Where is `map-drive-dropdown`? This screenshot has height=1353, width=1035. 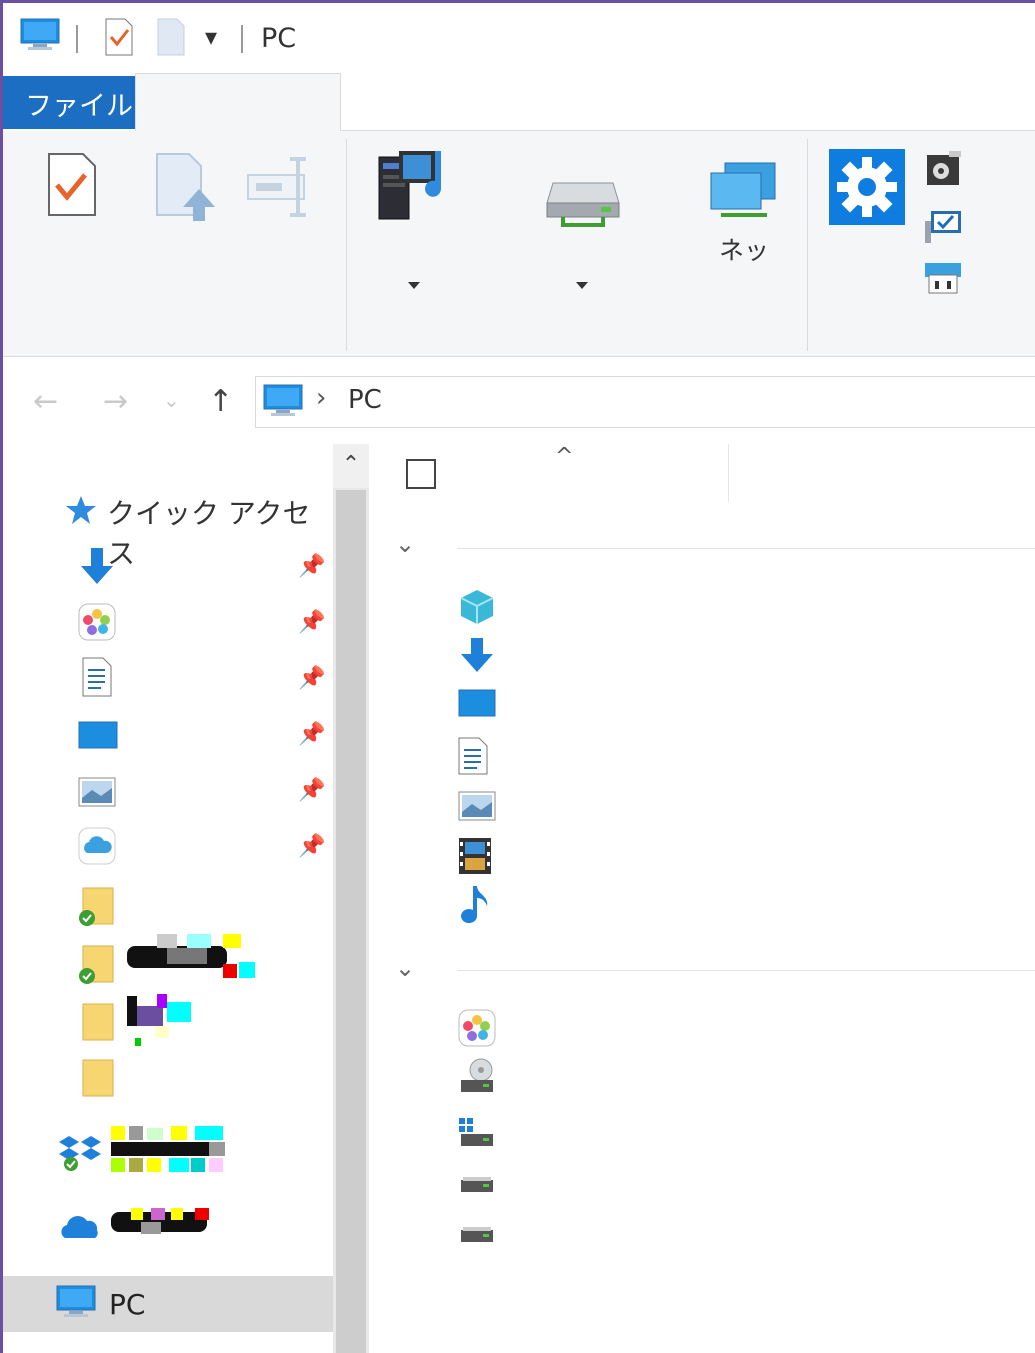
map-drive-dropdown is located at coordinates (582, 285).